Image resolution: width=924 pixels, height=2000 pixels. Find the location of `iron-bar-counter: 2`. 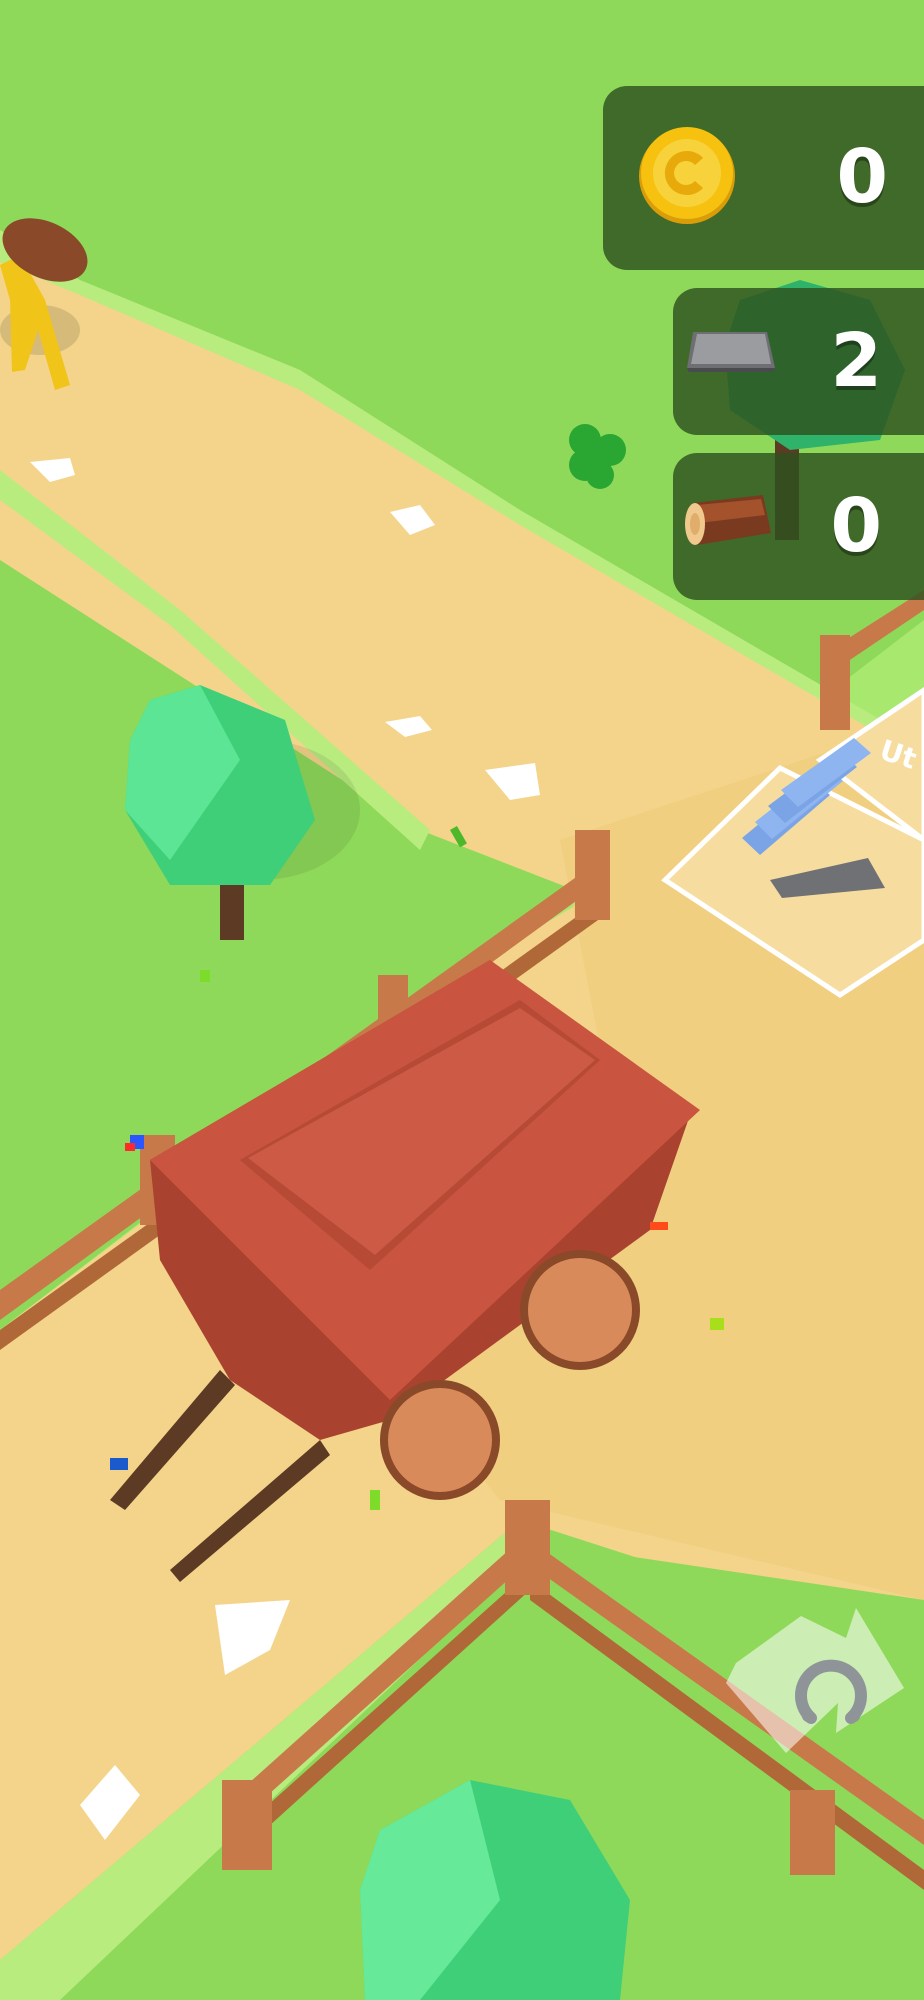

iron-bar-counter: 2 is located at coordinates (798, 361).